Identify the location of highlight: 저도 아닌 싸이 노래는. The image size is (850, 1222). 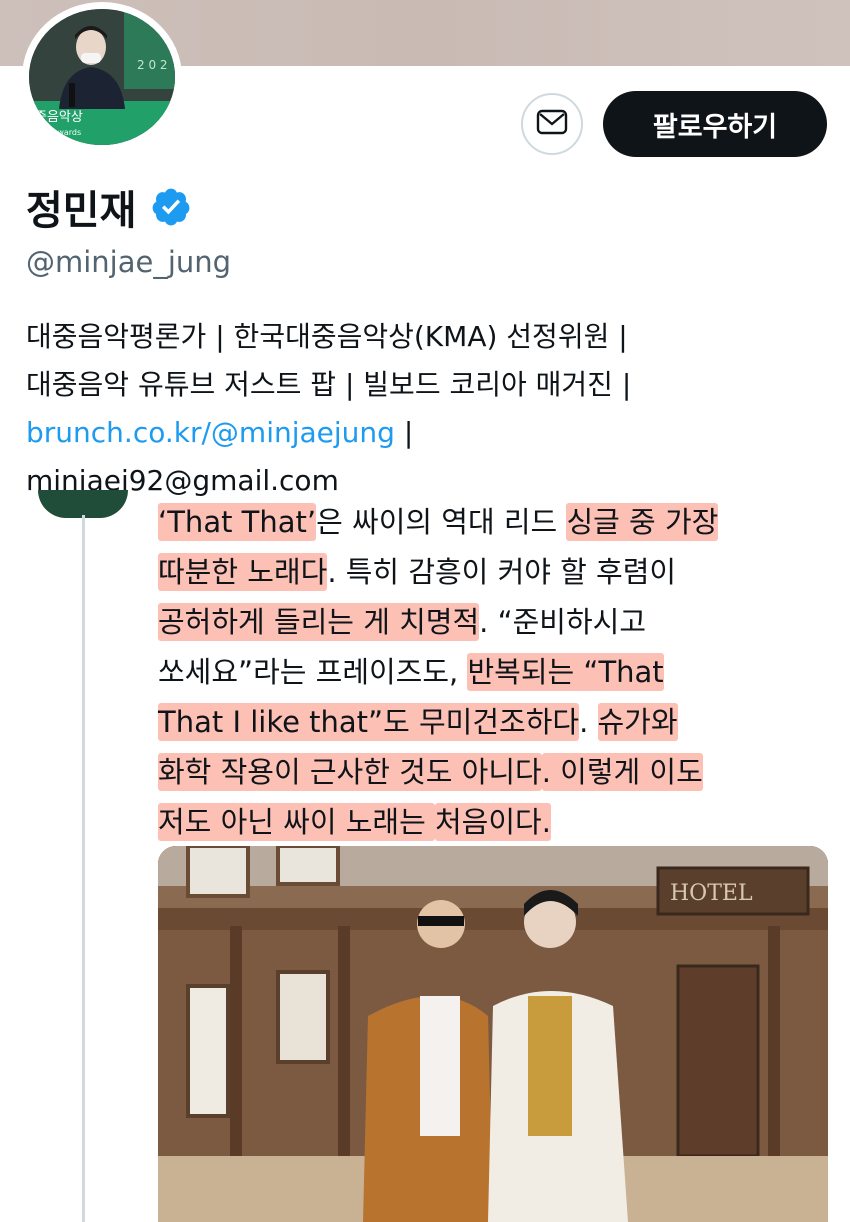
(296, 822).